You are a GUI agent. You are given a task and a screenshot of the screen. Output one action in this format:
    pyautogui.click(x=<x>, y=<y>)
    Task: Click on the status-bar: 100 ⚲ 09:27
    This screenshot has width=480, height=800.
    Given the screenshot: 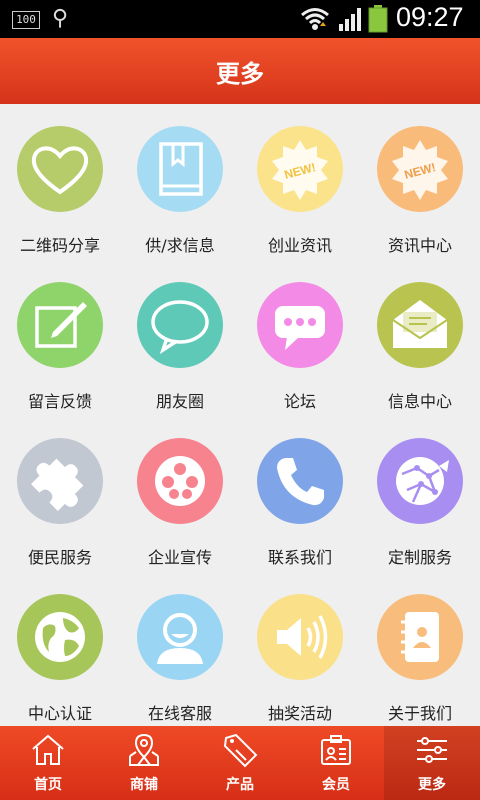 What is the action you would take?
    pyautogui.click(x=240, y=19)
    